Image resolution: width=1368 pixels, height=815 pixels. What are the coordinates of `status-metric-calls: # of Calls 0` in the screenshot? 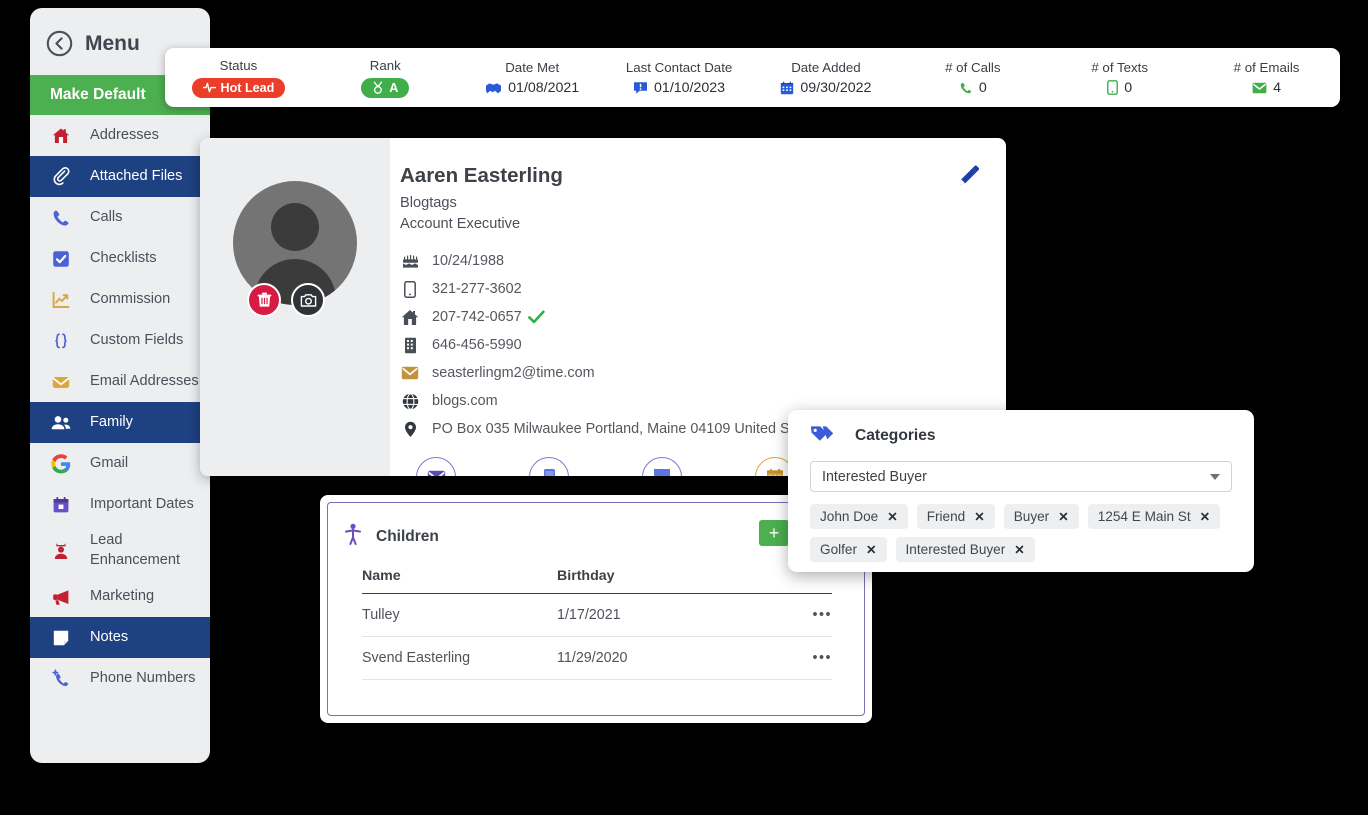 It's located at (972, 78).